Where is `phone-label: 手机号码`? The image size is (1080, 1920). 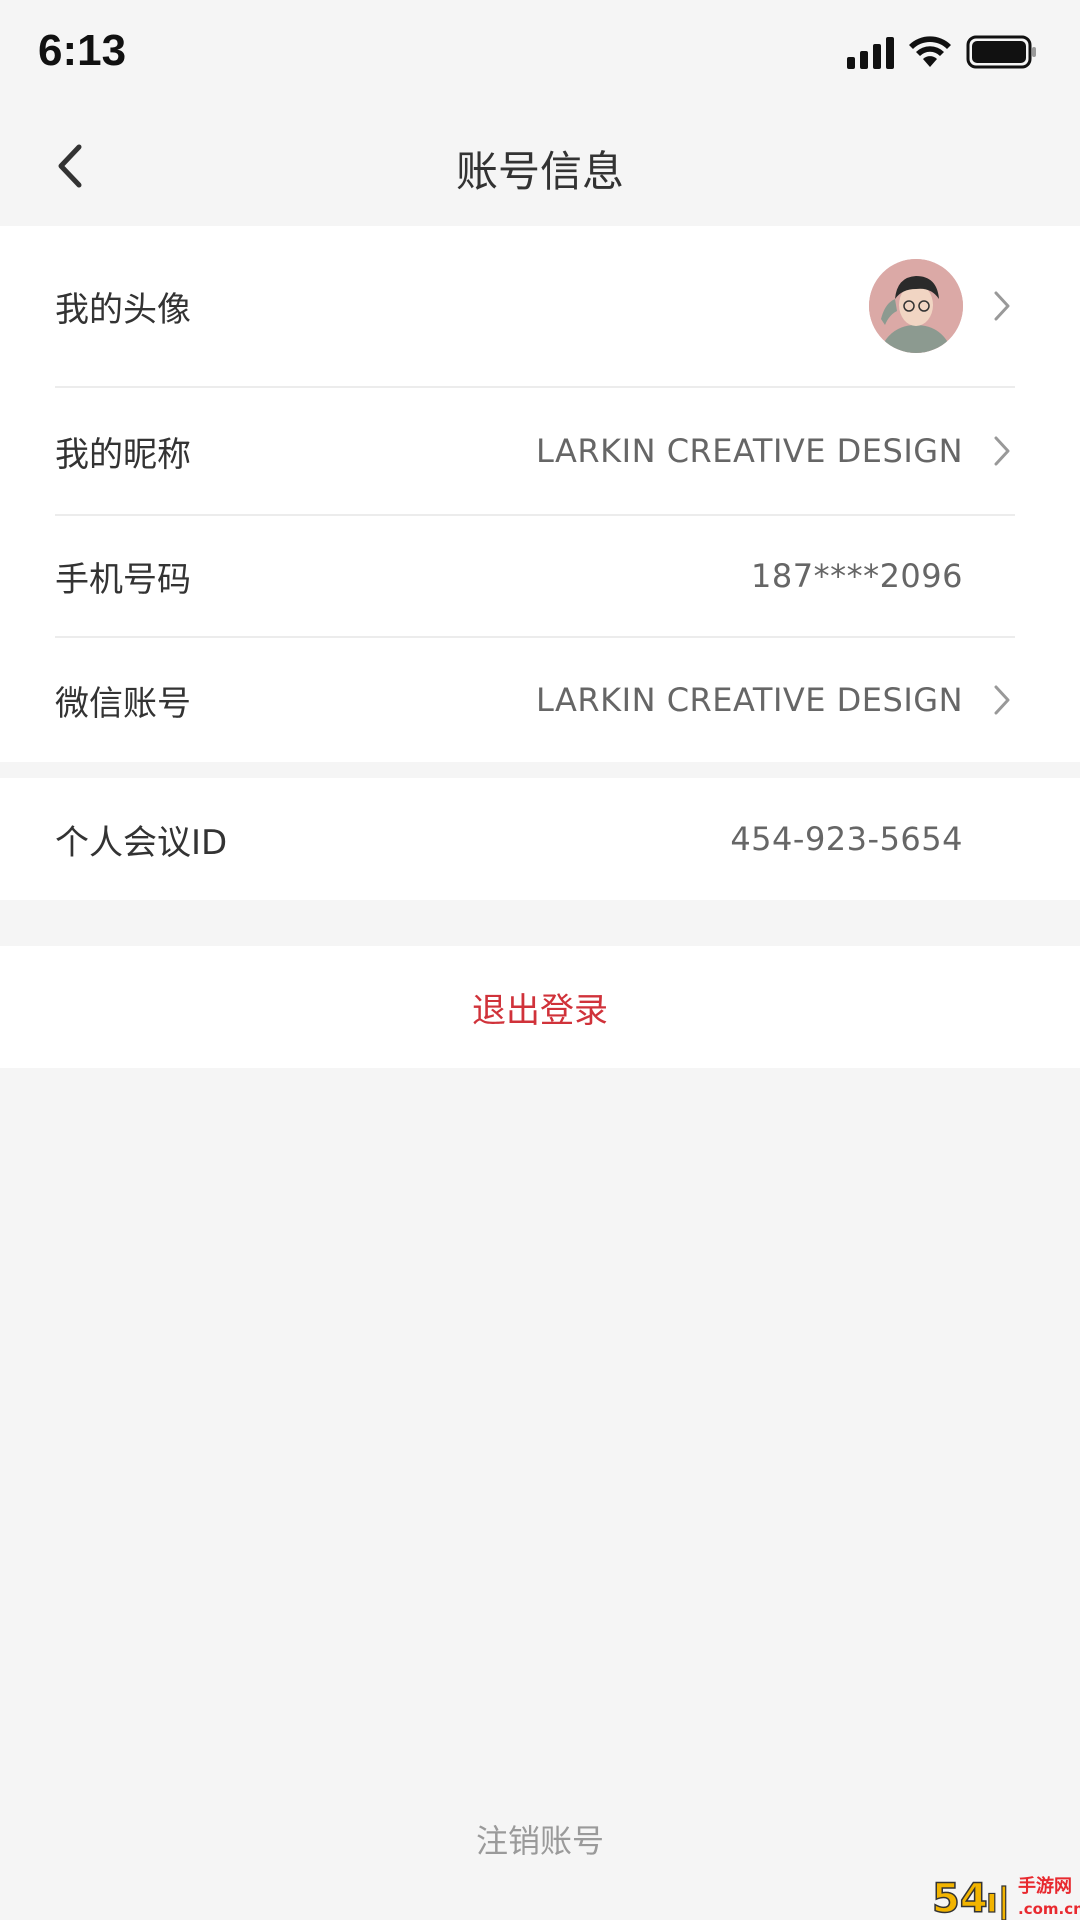 phone-label: 手机号码 is located at coordinates (123, 579).